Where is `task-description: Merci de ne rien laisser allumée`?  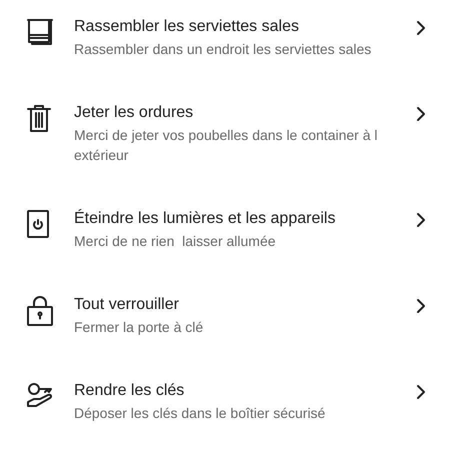 task-description: Merci de ne rien laisser allumée is located at coordinates (175, 241).